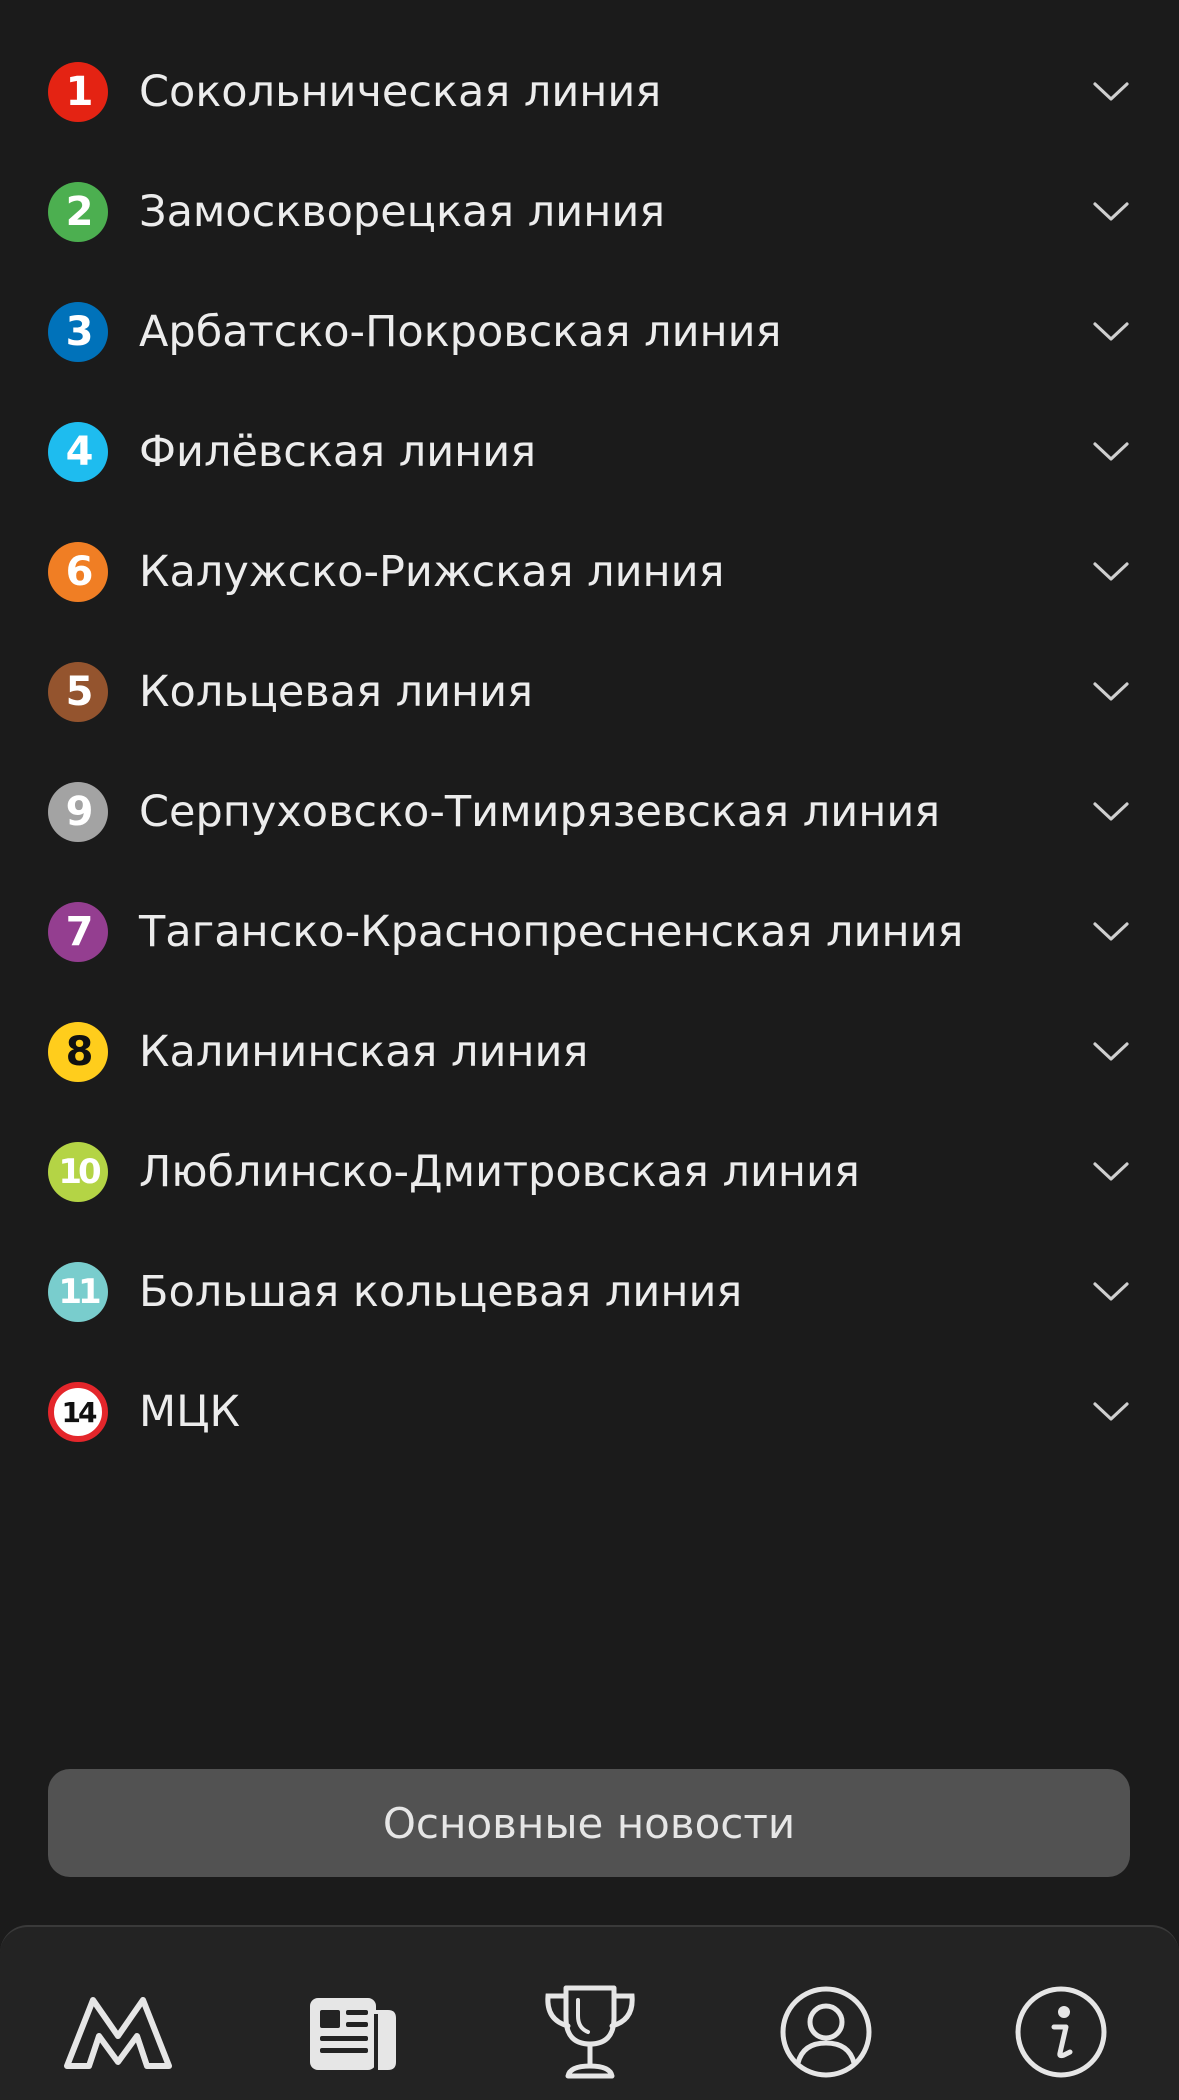 This screenshot has height=2100, width=1179. I want to click on line-name: Калужско-Рижская линия, so click(432, 572).